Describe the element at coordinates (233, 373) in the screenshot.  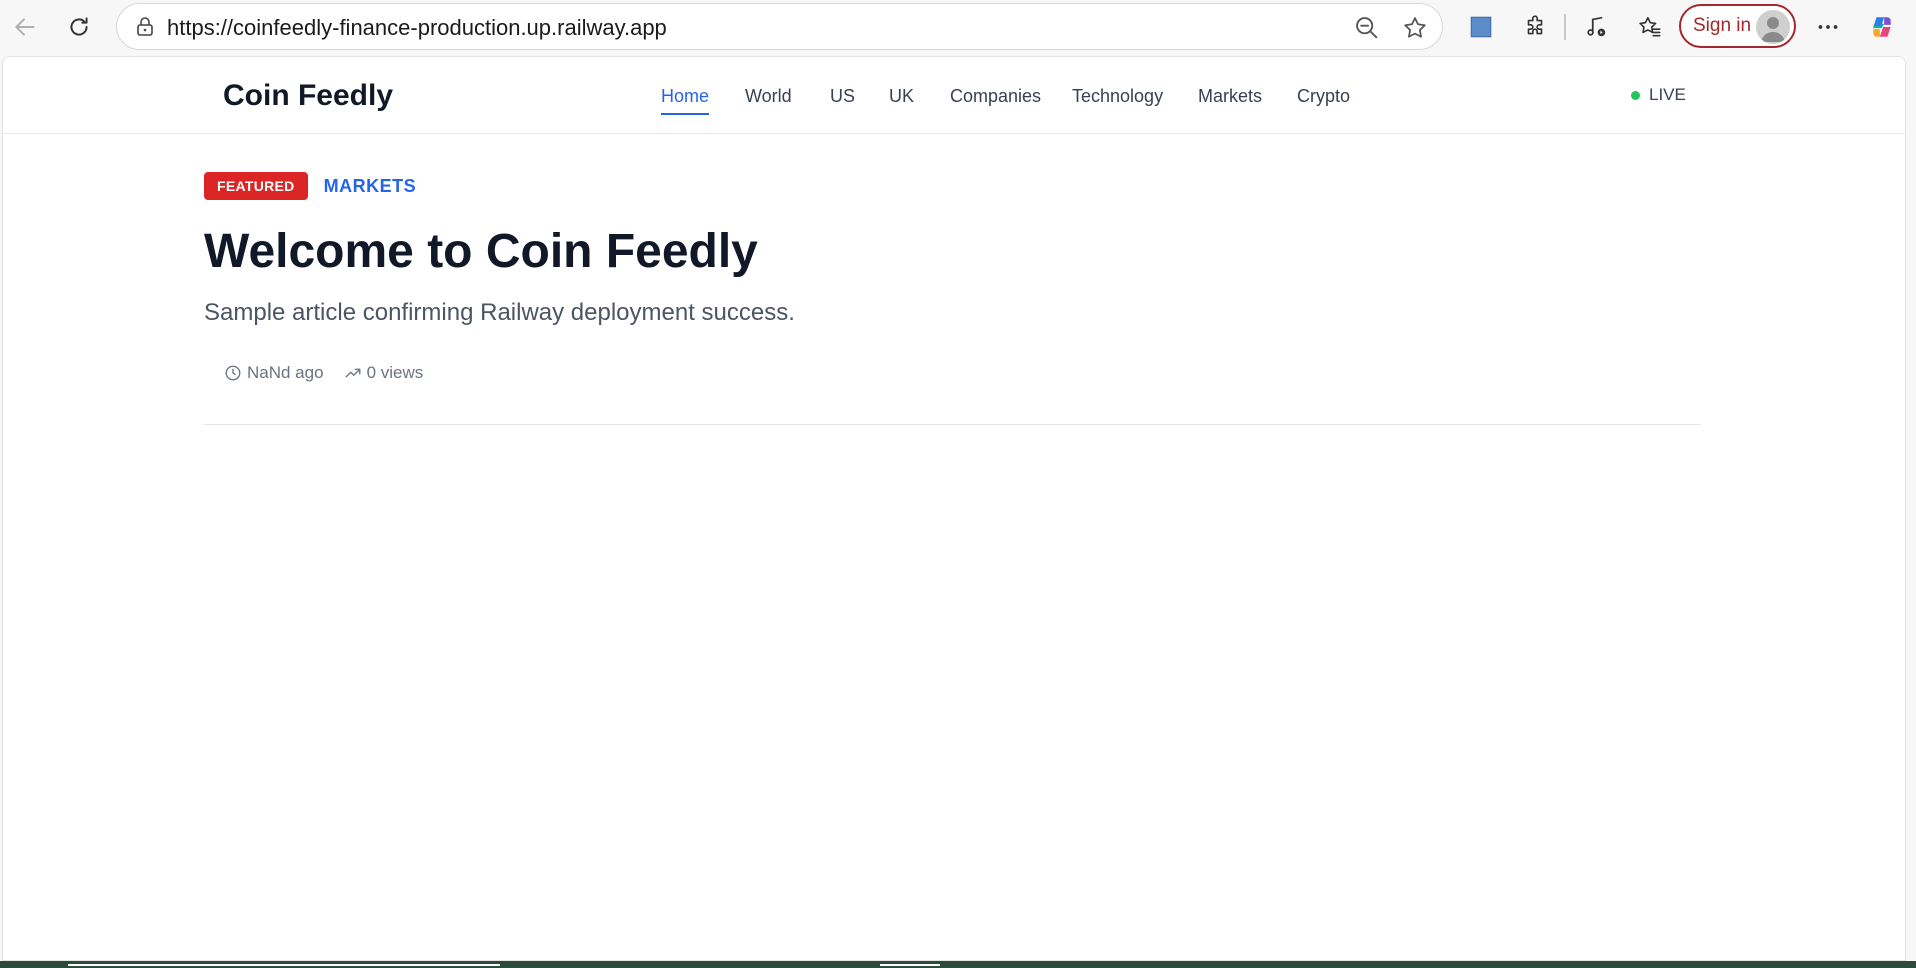
I see `clock-icon` at that location.